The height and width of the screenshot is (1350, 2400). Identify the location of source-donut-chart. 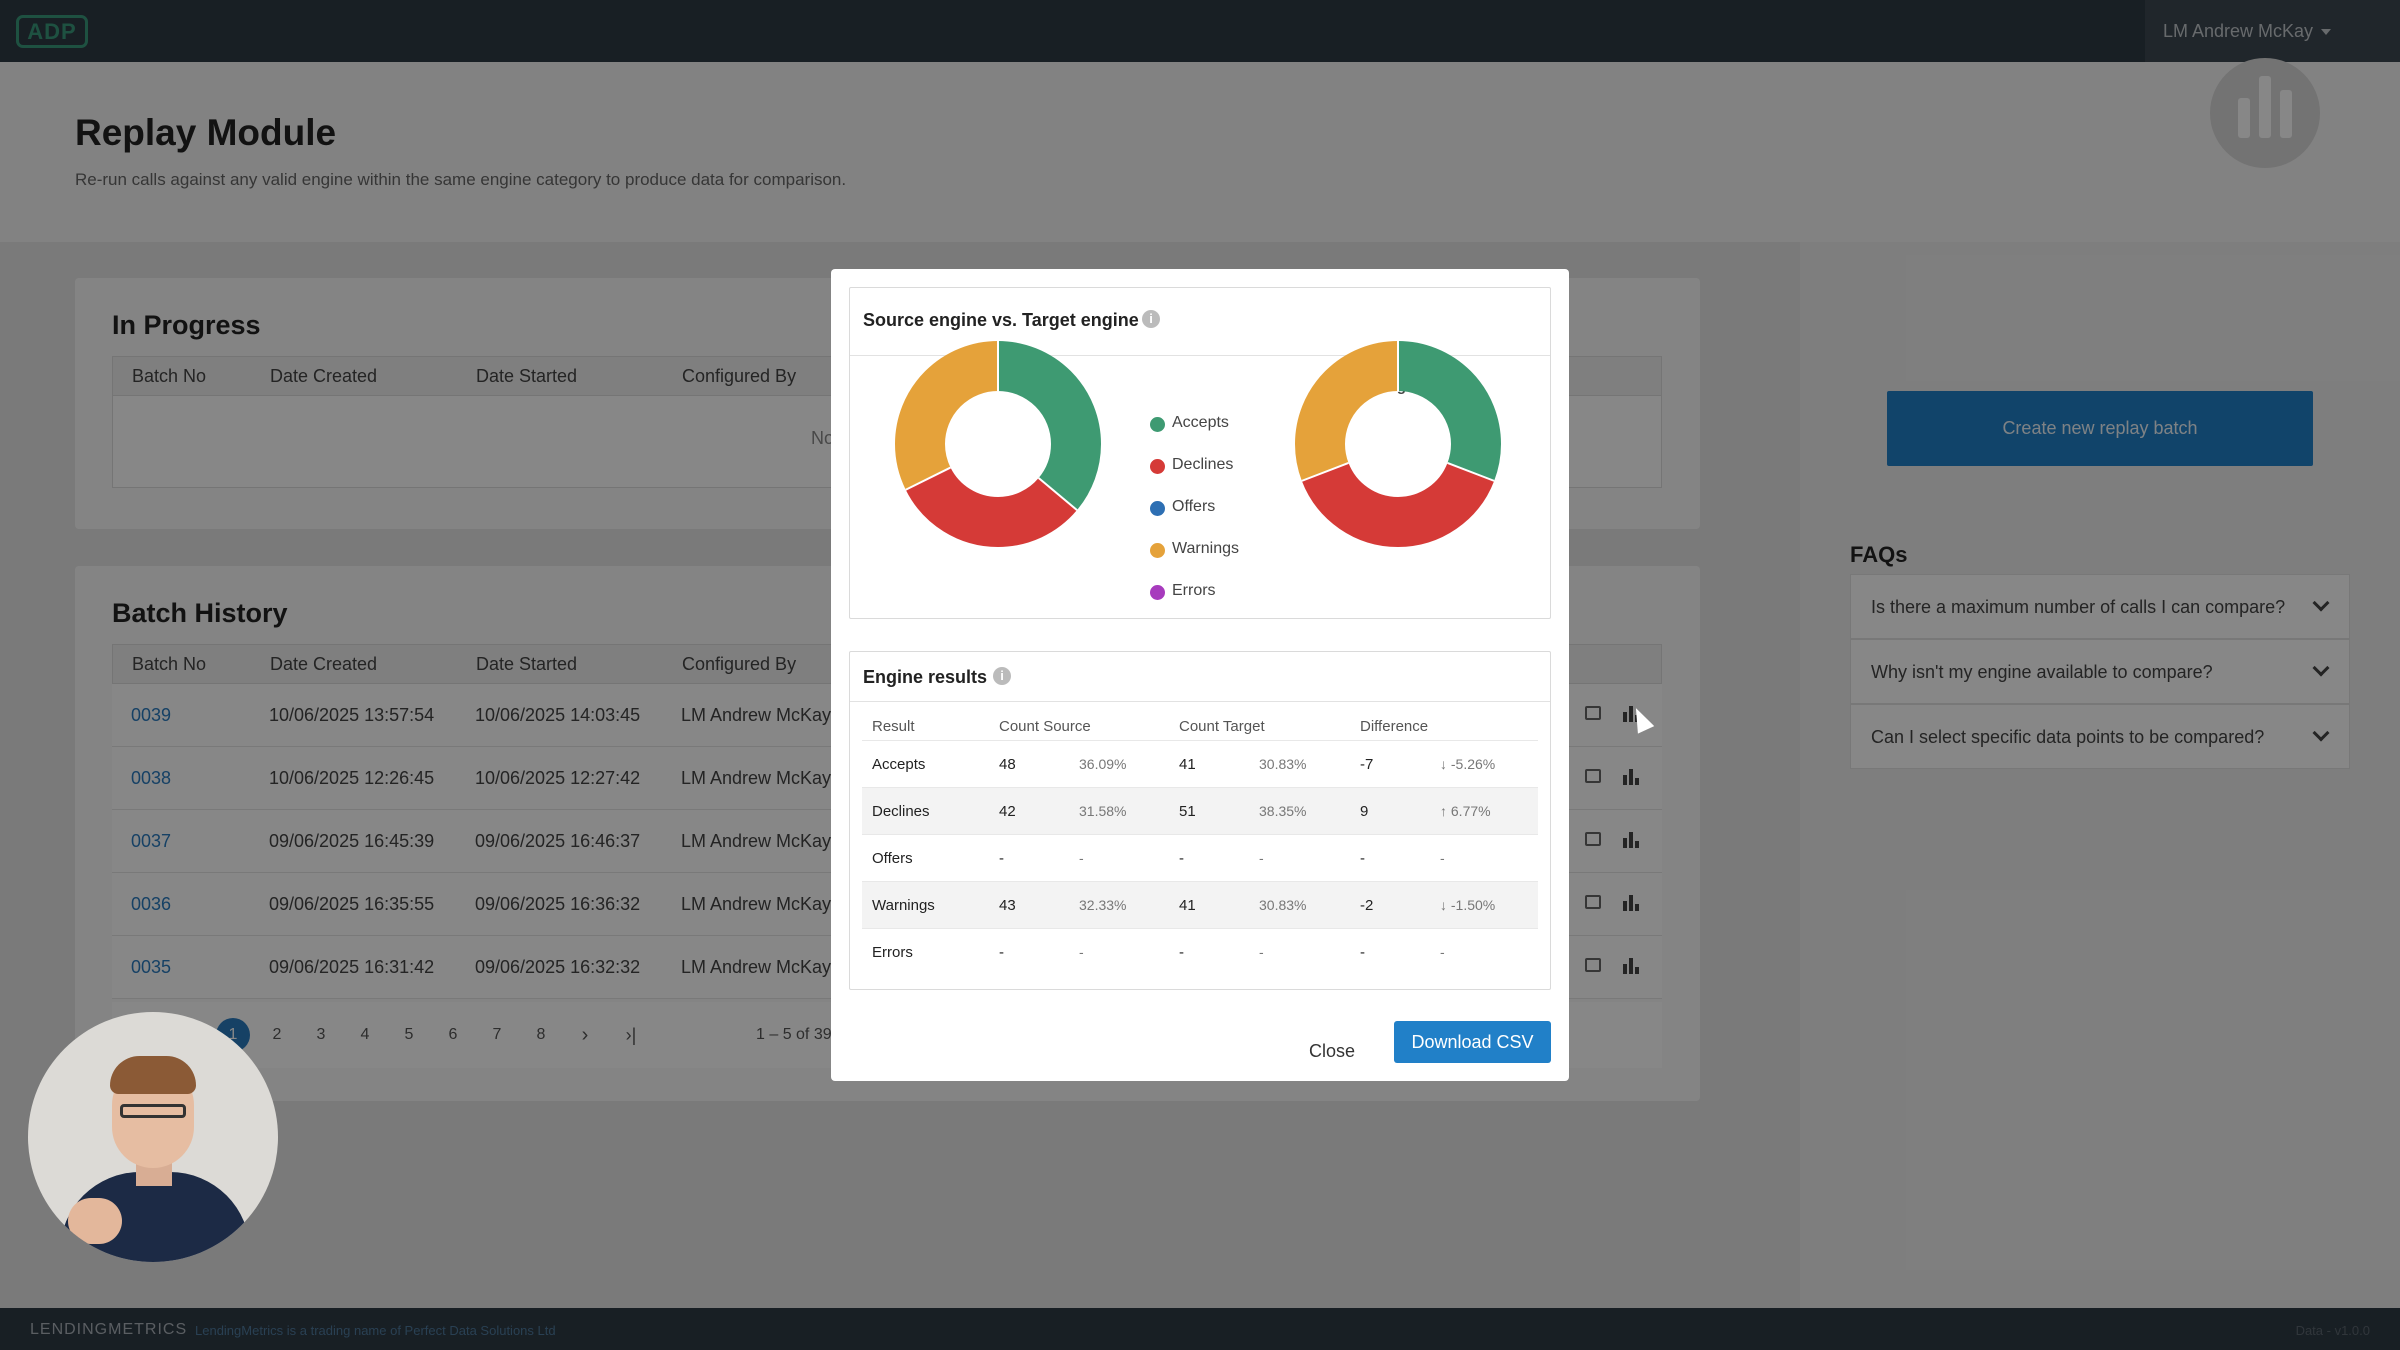
(998, 444).